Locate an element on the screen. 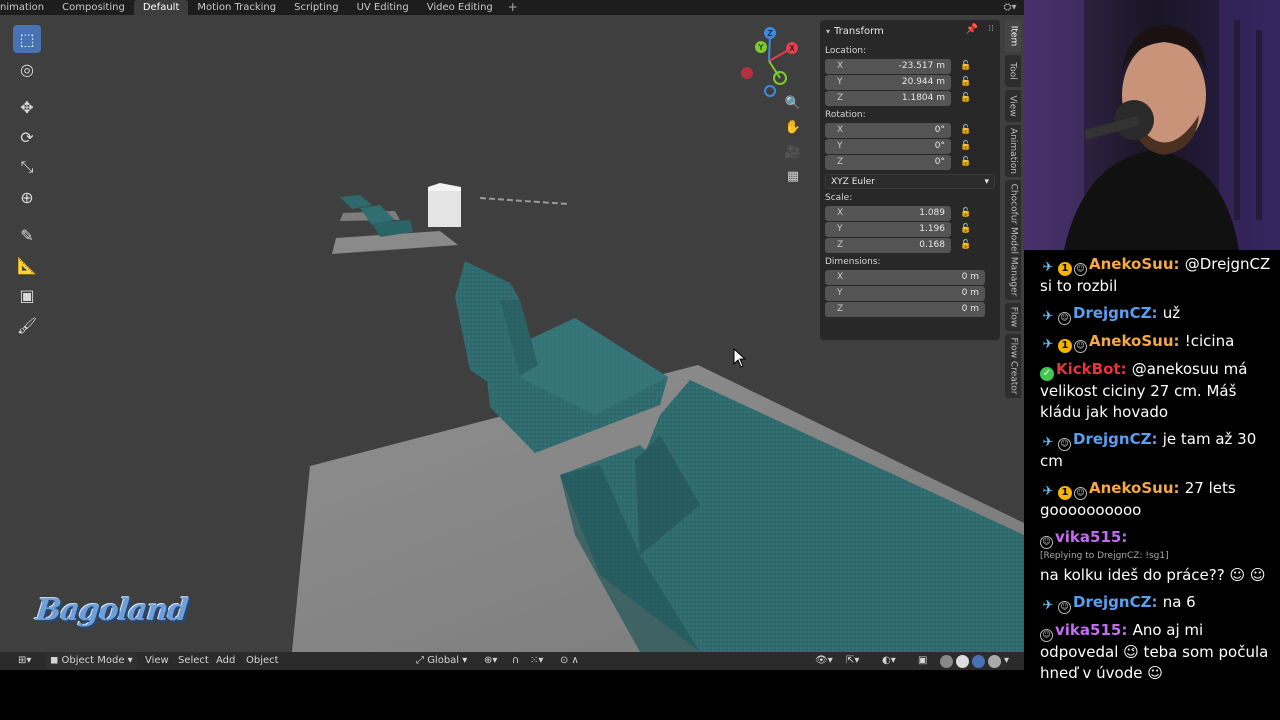 This screenshot has height=720, width=1280. proportional-edit-icon: ⊙ ∧ is located at coordinates (569, 661).